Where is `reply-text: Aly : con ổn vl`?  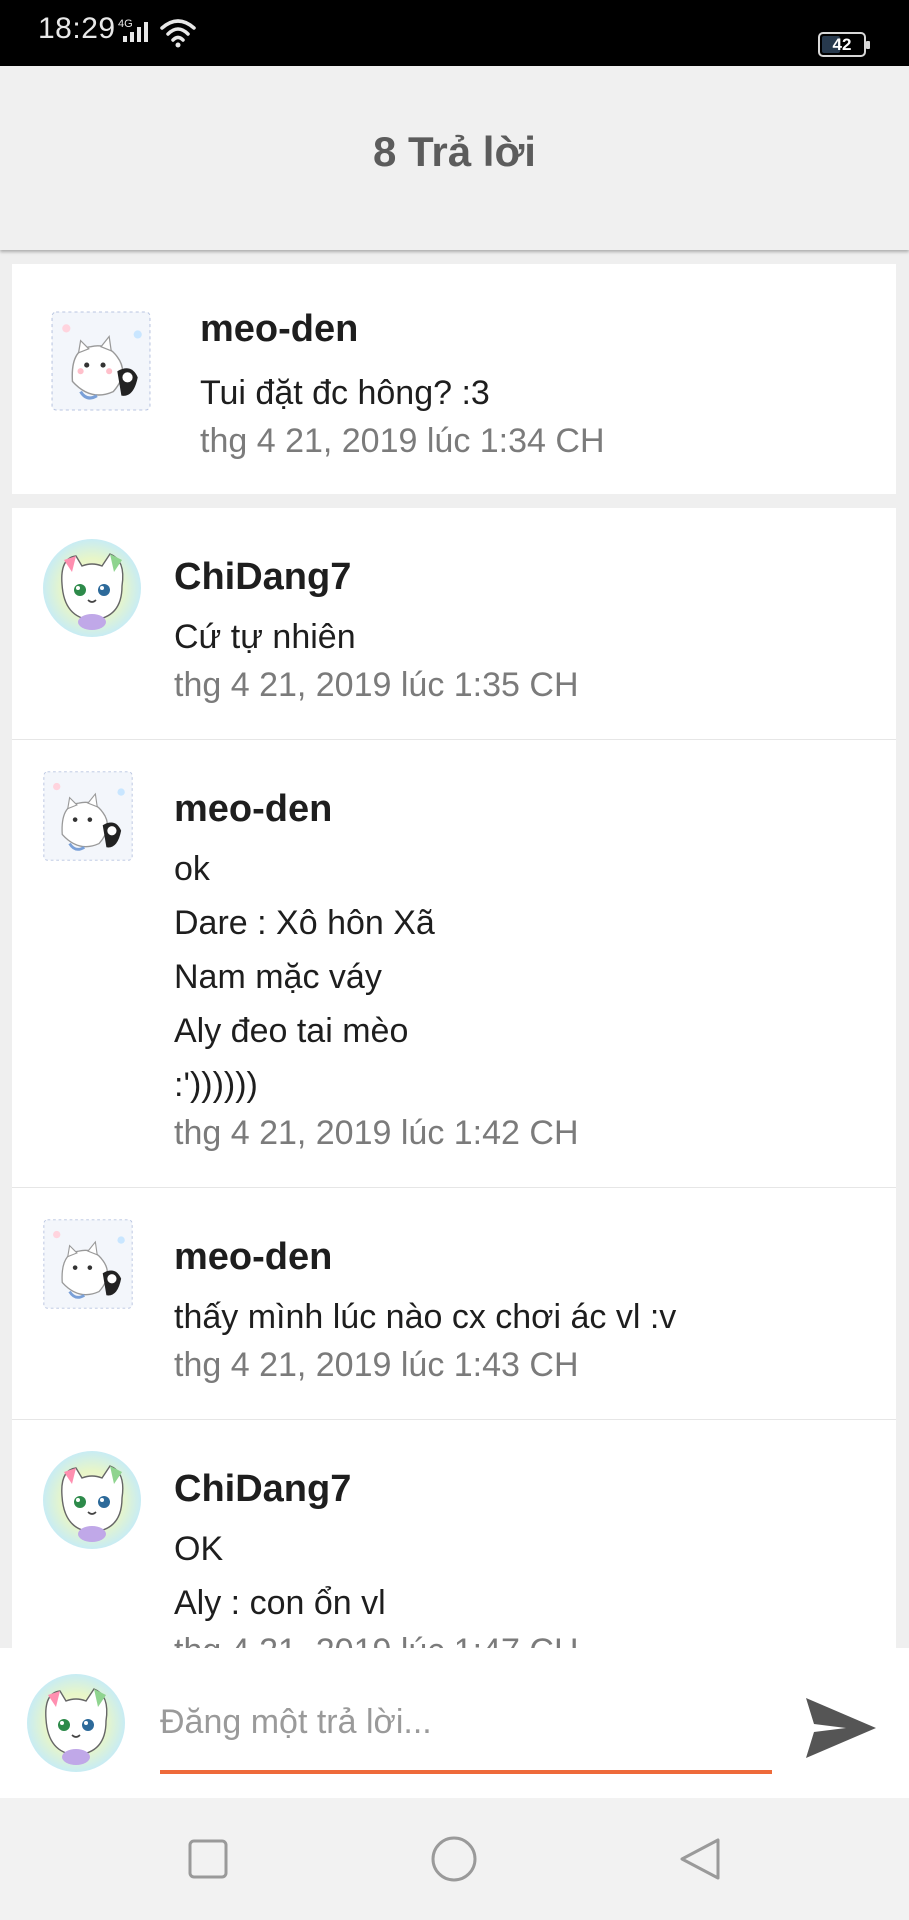 reply-text: Aly : con ổn vl is located at coordinates (280, 1603).